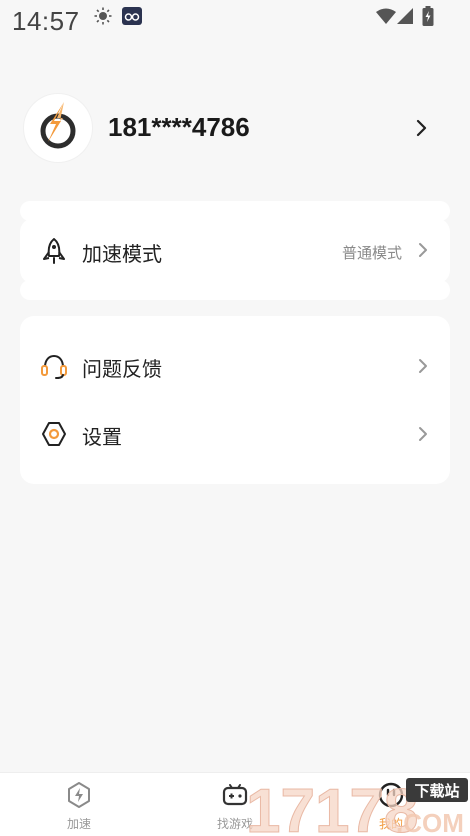  What do you see at coordinates (122, 254) in the screenshot?
I see `acceleration-mode-label: 加速模式` at bounding box center [122, 254].